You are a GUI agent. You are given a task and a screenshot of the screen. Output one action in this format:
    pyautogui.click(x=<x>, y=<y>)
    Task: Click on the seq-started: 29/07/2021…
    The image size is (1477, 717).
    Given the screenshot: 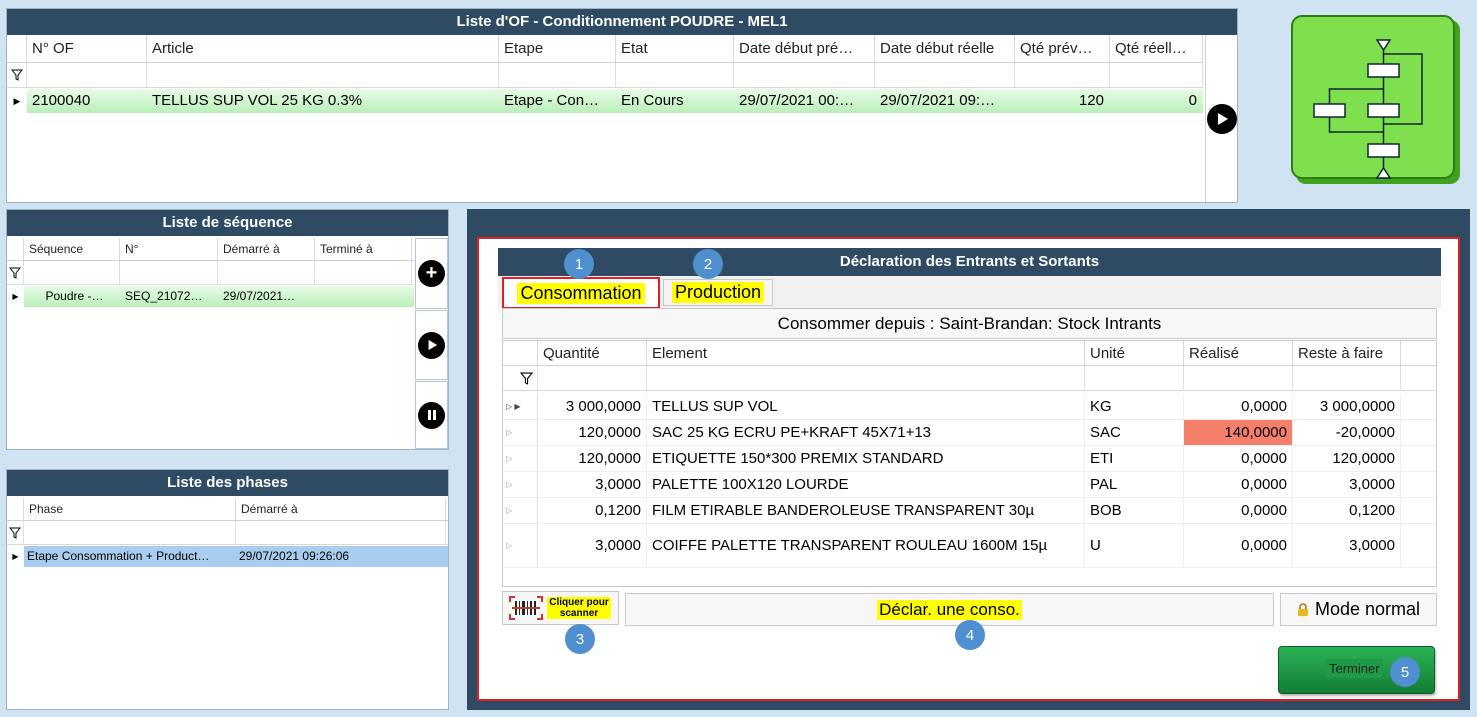 What is the action you would take?
    pyautogui.click(x=259, y=296)
    